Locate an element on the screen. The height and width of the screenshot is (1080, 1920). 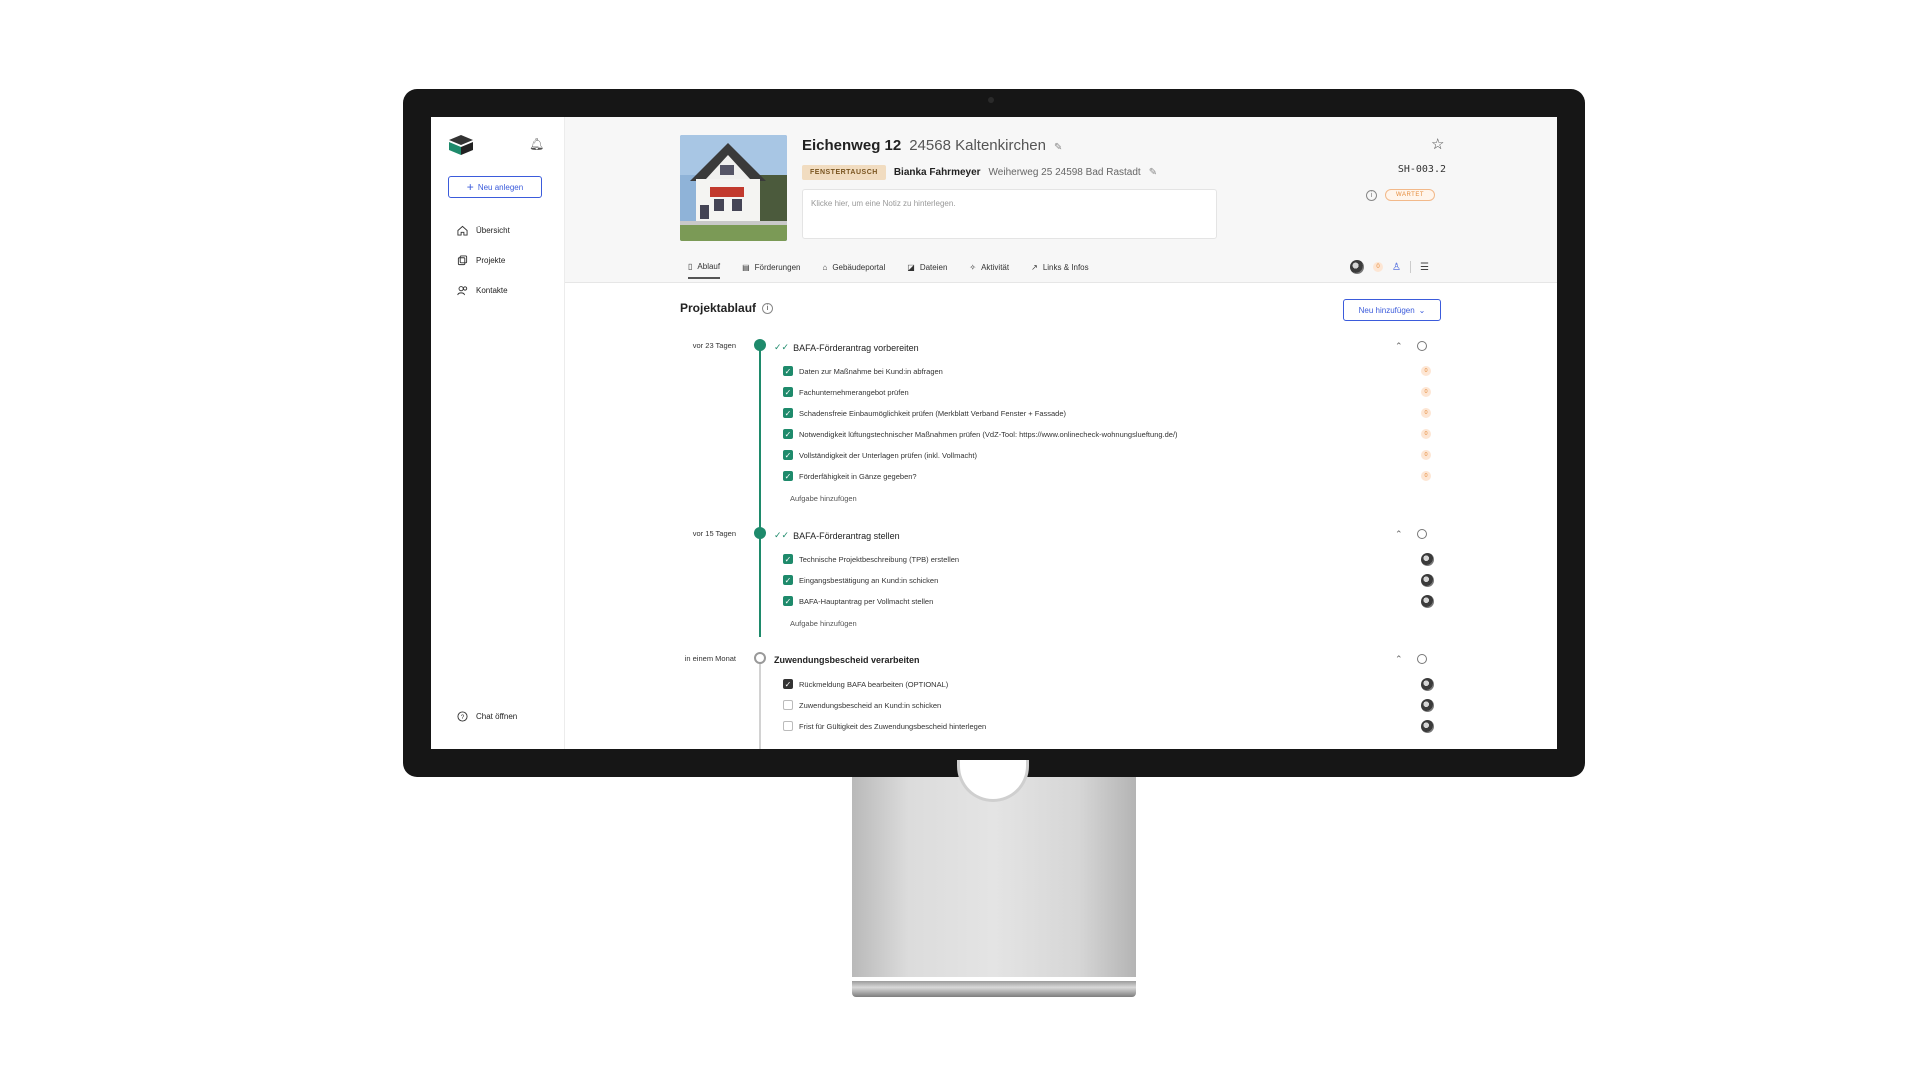
task-row: Zuwendungsbescheid an Kund:in schicken is located at coordinates (1128, 705).